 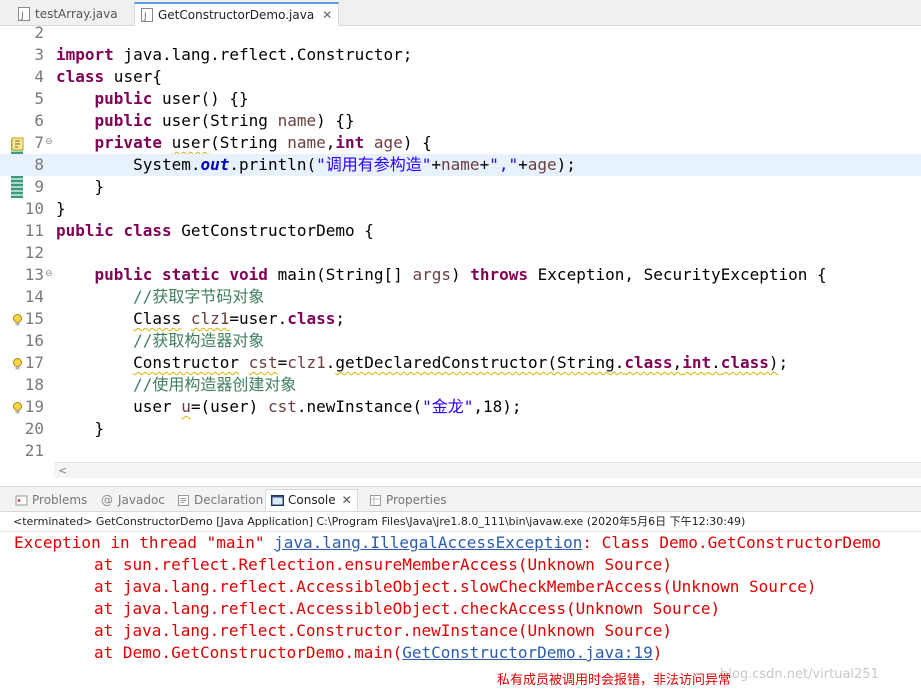 What do you see at coordinates (460, 209) in the screenshot?
I see `code-line: 10 }` at bounding box center [460, 209].